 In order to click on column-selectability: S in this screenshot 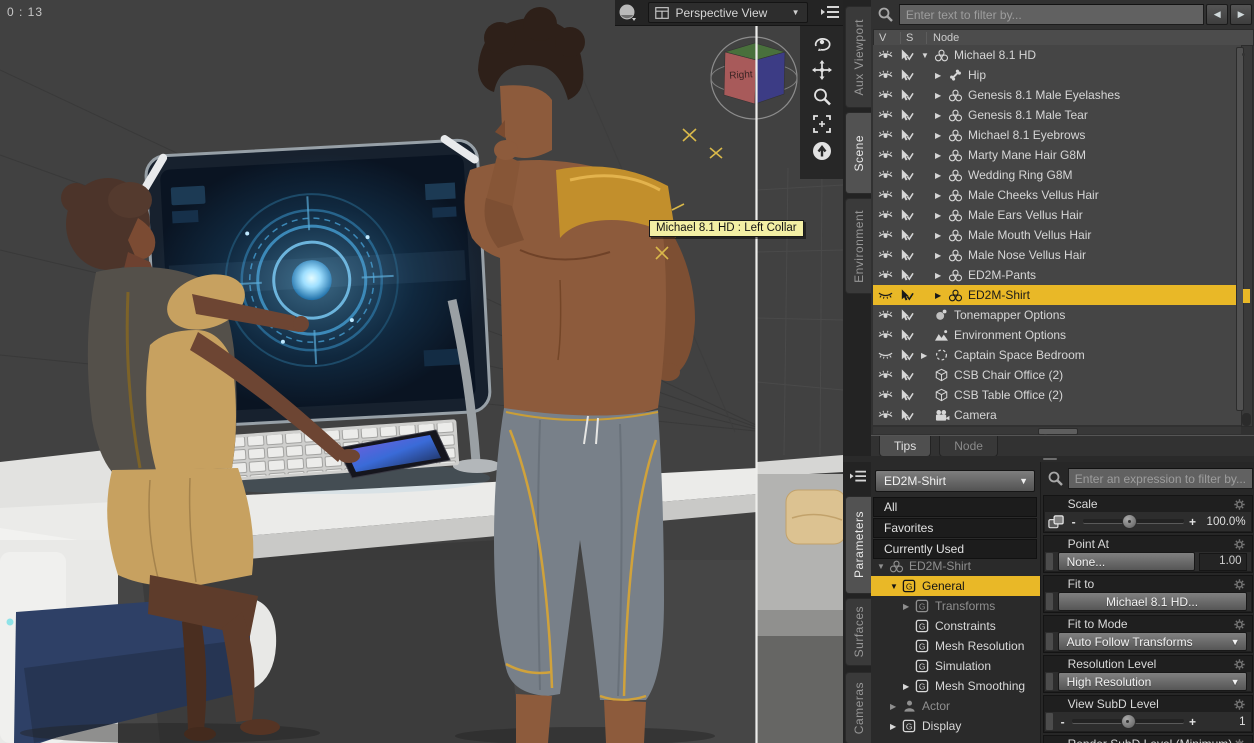, I will do `click(914, 37)`.